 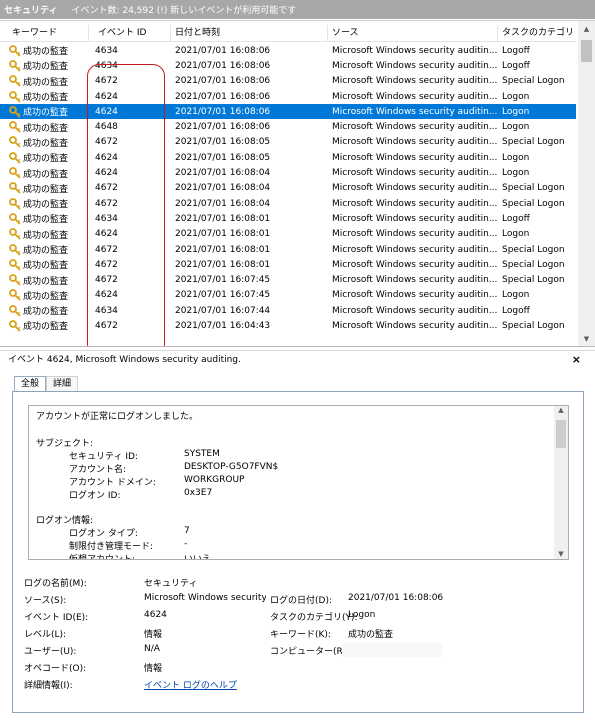 What do you see at coordinates (50, 652) in the screenshot?
I see `user-label: ユーザー(U):` at bounding box center [50, 652].